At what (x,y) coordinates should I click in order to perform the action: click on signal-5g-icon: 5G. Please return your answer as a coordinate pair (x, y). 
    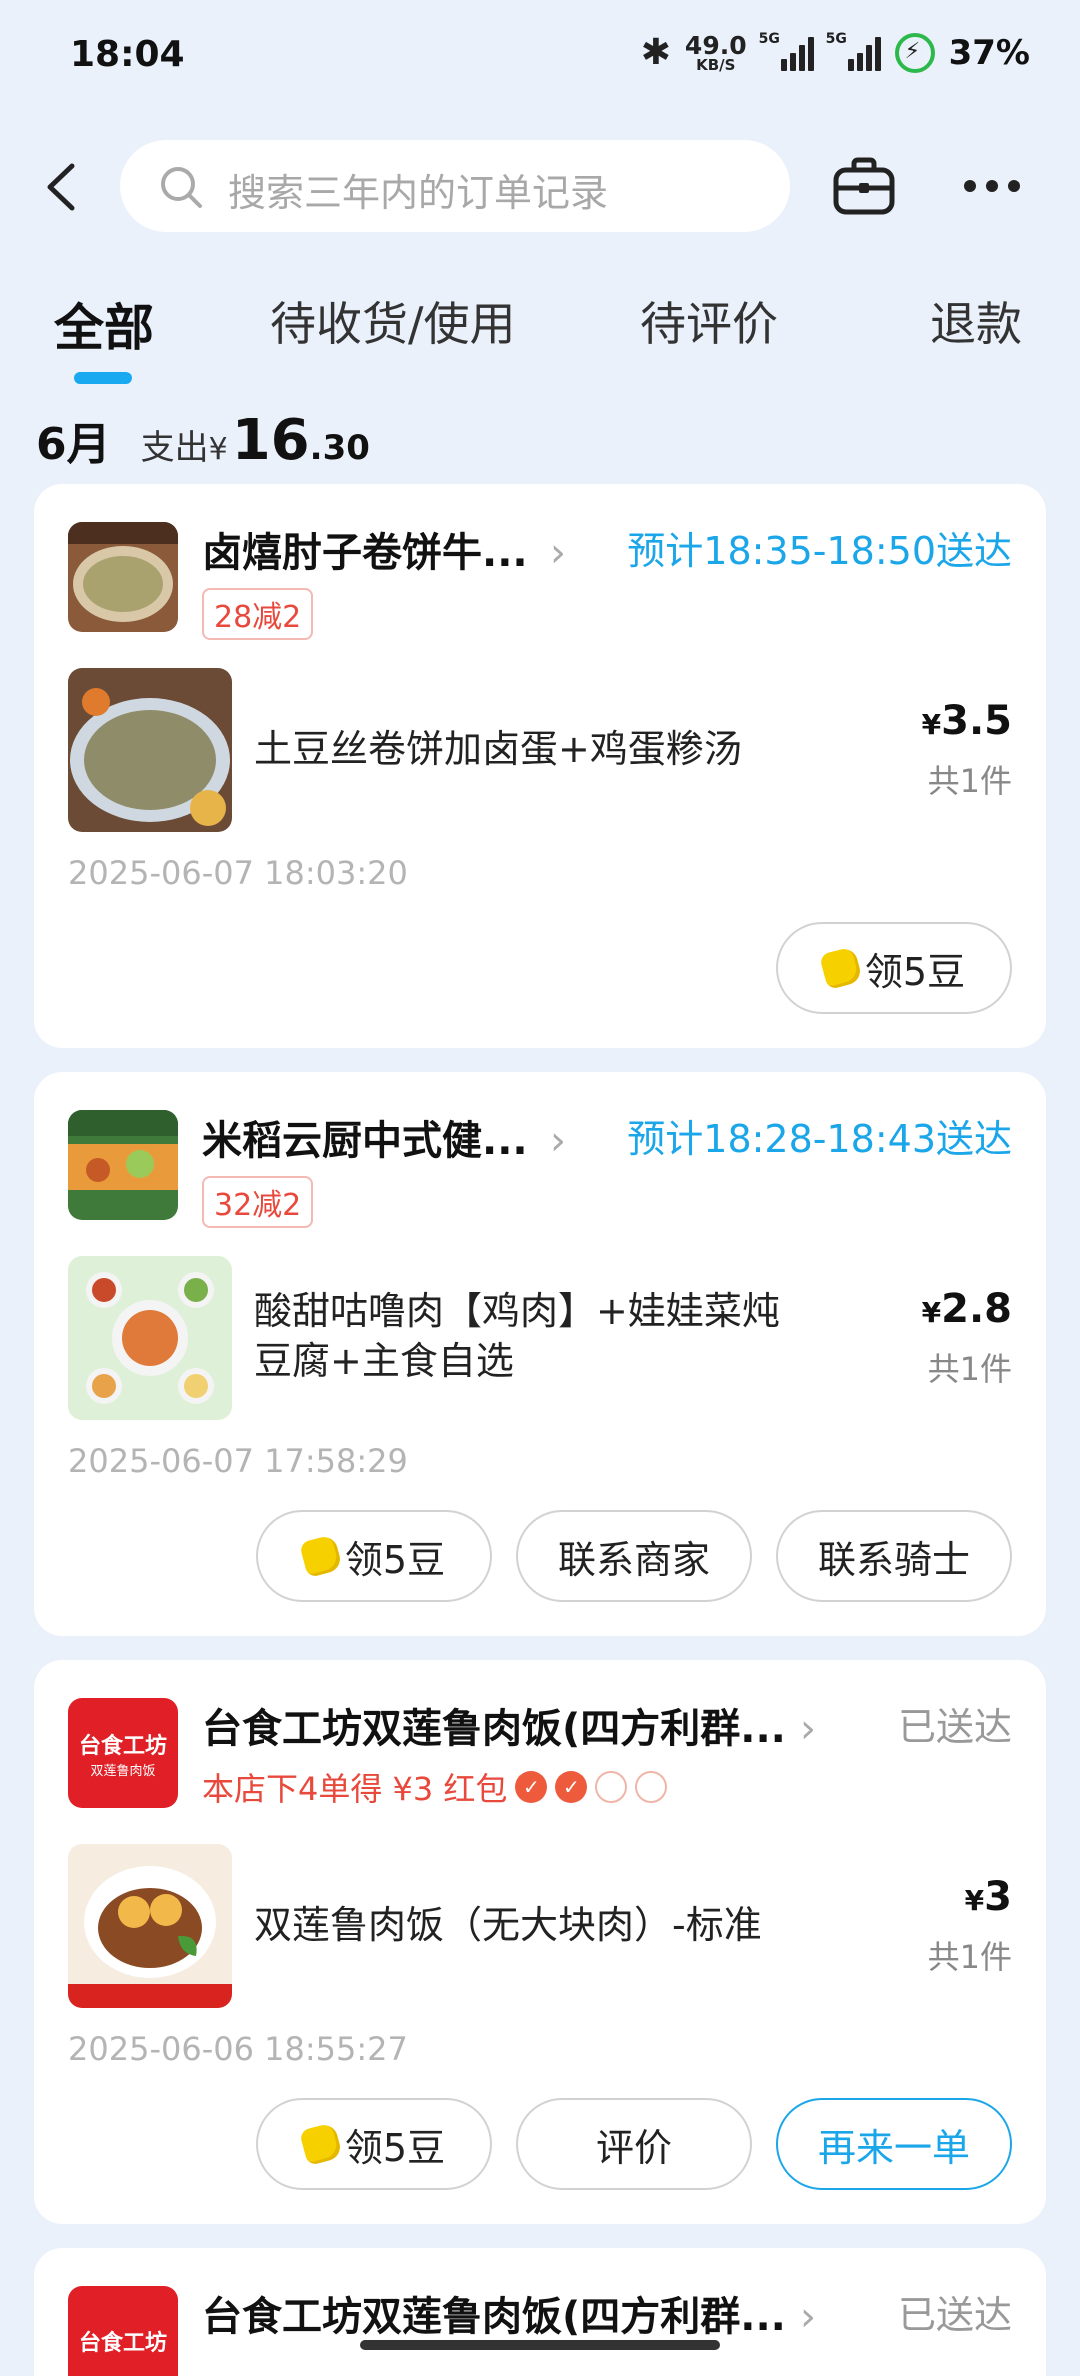
    Looking at the image, I should click on (786, 51).